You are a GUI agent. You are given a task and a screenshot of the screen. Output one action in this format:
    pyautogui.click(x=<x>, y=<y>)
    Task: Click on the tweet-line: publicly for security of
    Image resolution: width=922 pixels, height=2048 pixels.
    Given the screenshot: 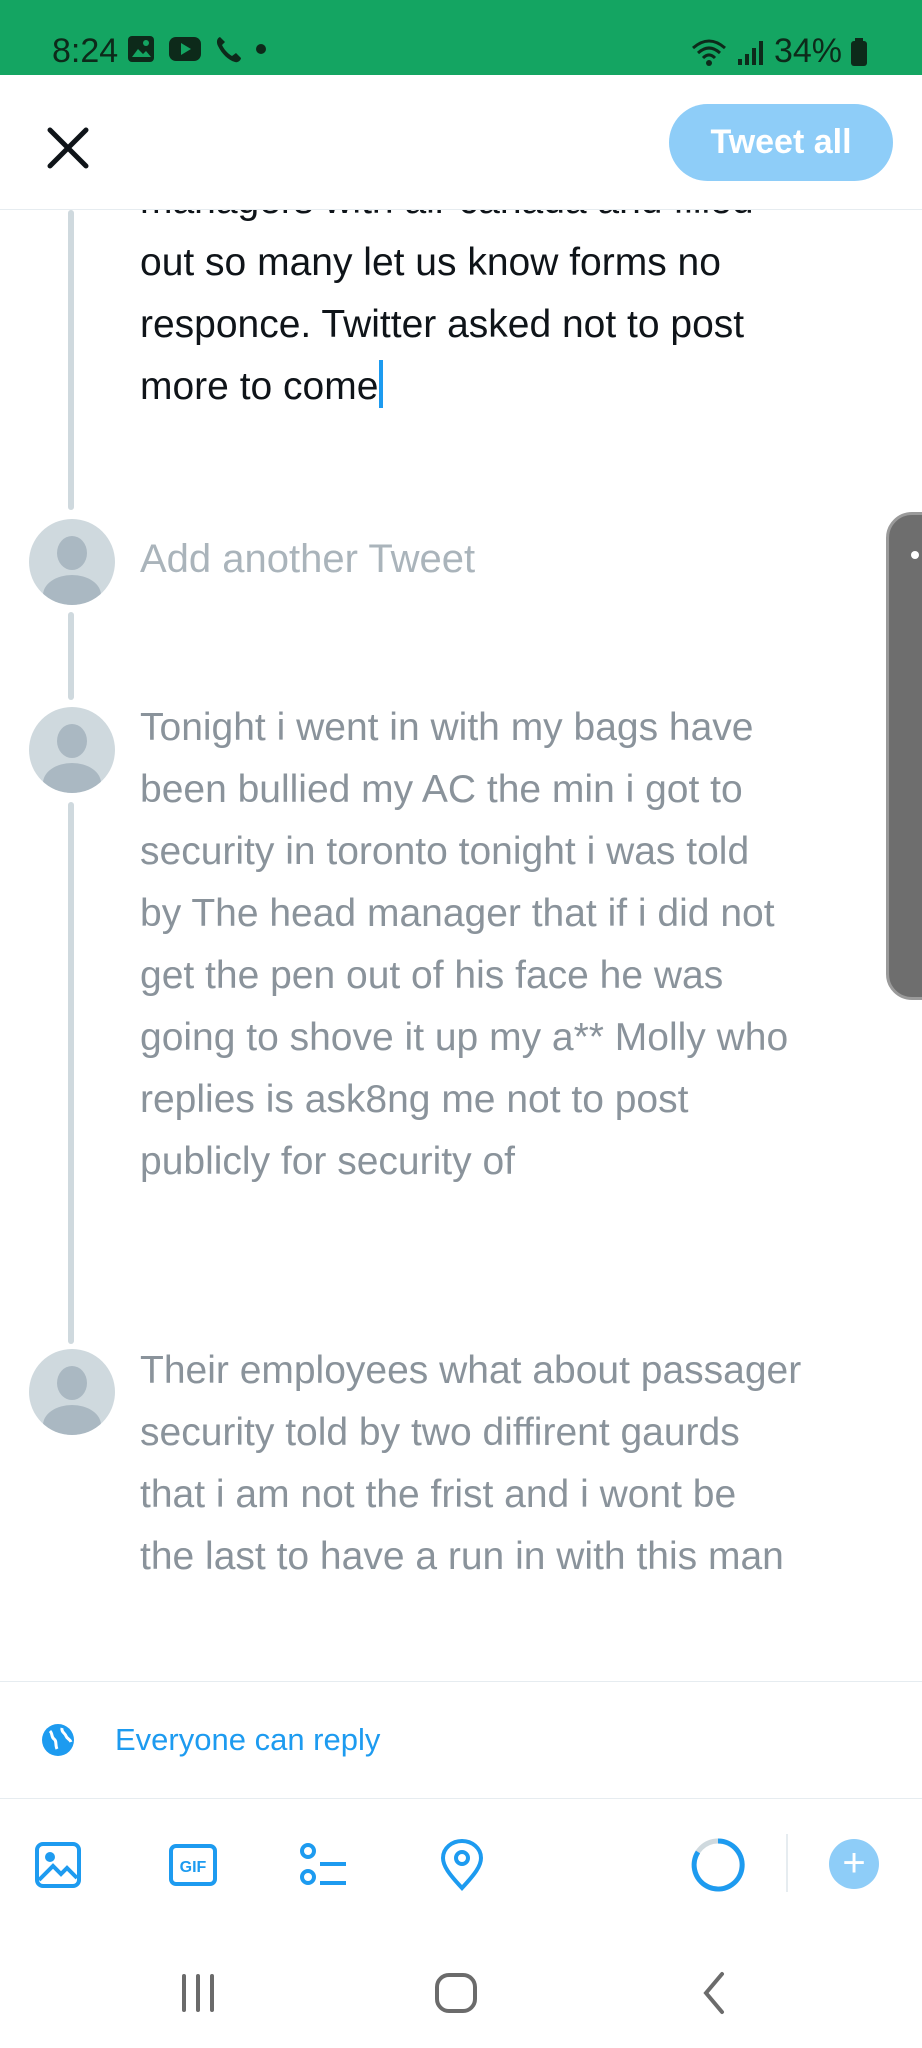 What is the action you would take?
    pyautogui.click(x=327, y=1161)
    